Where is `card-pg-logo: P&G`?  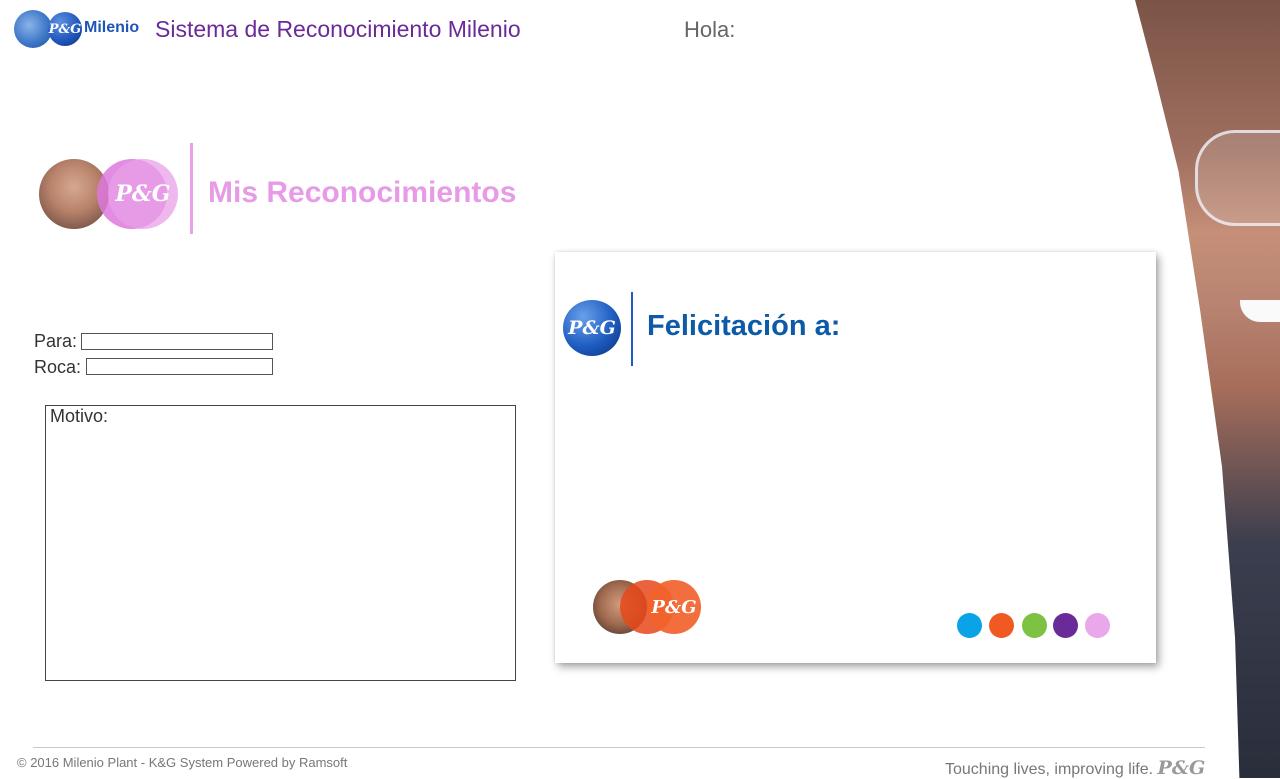
card-pg-logo: P&G is located at coordinates (592, 328).